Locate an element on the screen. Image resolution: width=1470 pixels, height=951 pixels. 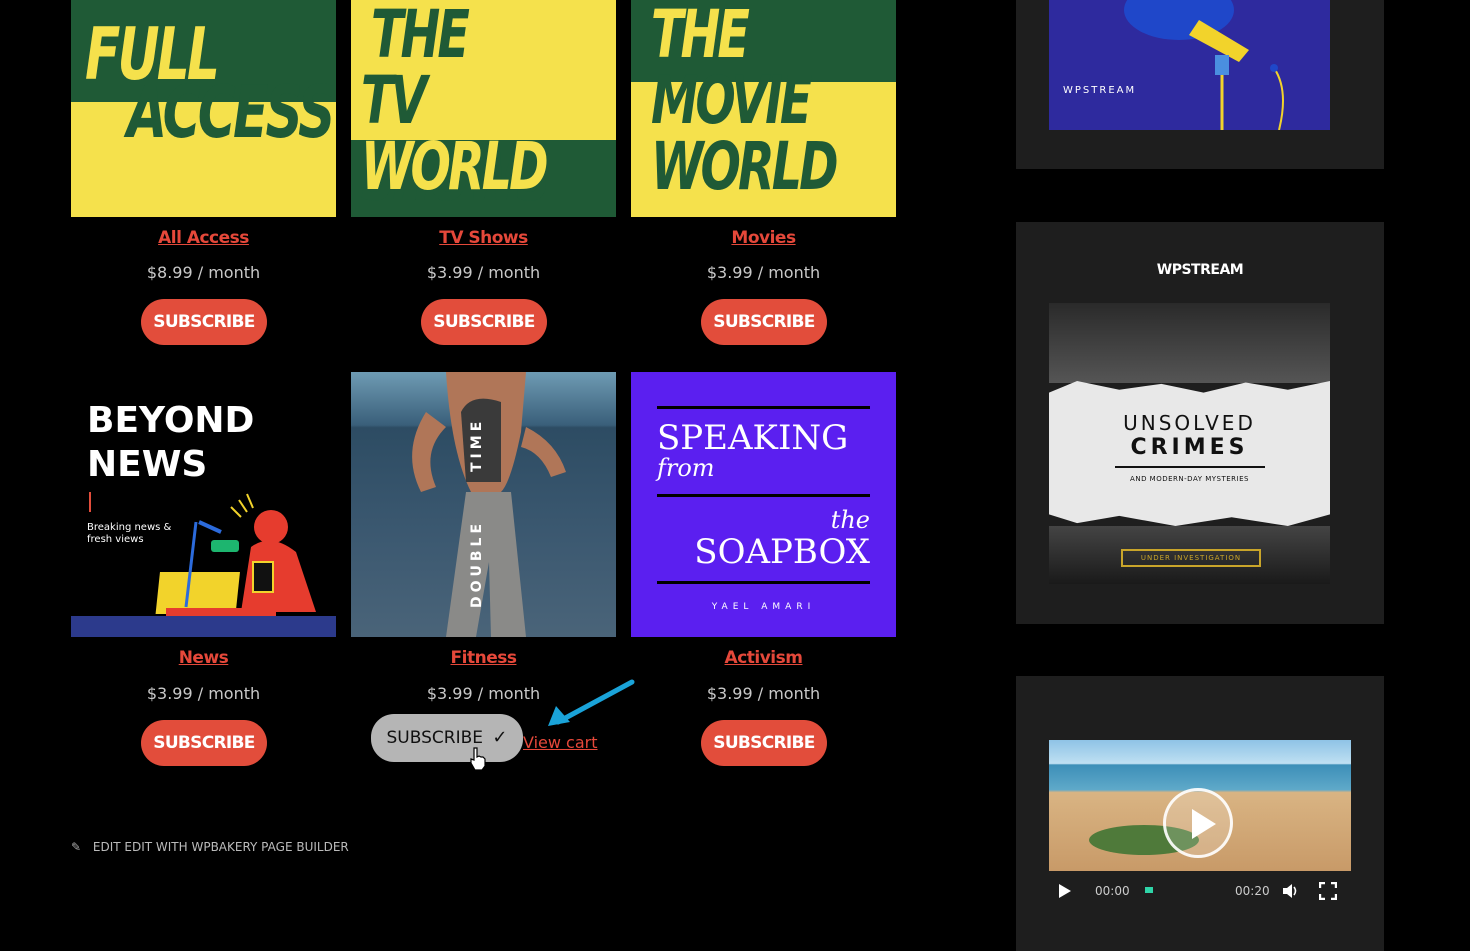
cover-brand: WPSTREAM is located at coordinates (1100, 90).